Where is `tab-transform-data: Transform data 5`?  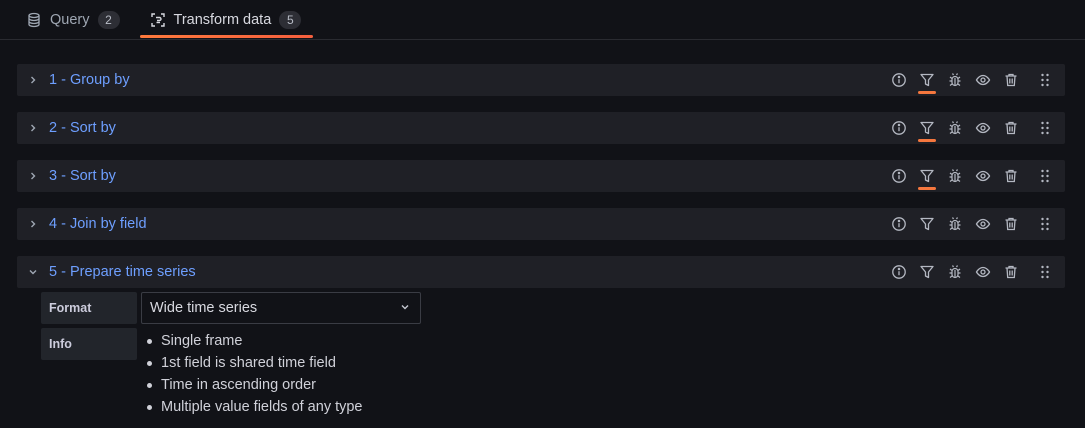 tab-transform-data: Transform data 5 is located at coordinates (226, 19).